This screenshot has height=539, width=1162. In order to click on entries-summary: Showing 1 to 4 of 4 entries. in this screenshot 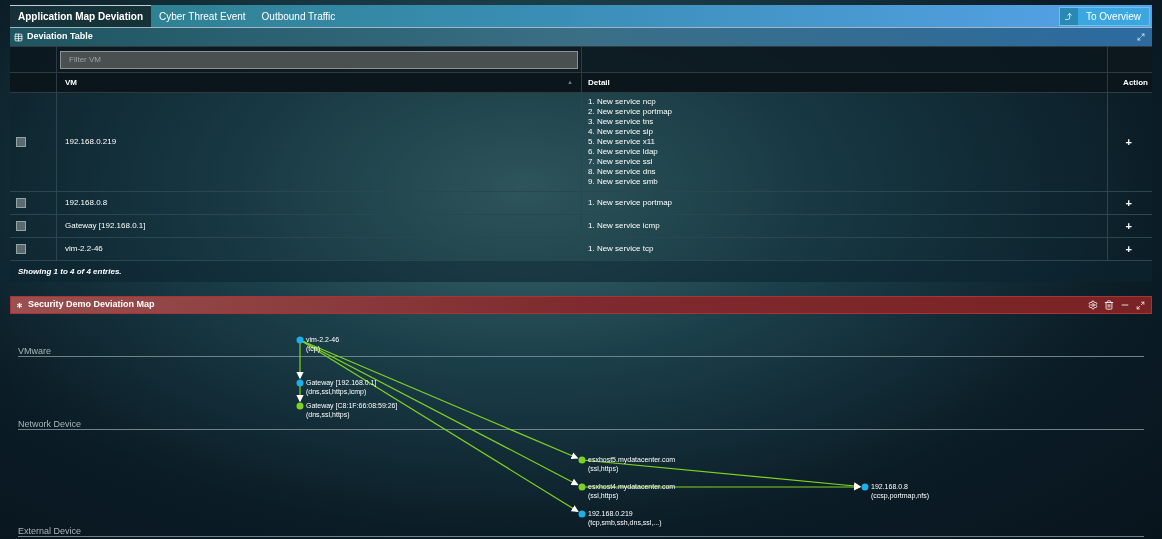, I will do `click(70, 271)`.